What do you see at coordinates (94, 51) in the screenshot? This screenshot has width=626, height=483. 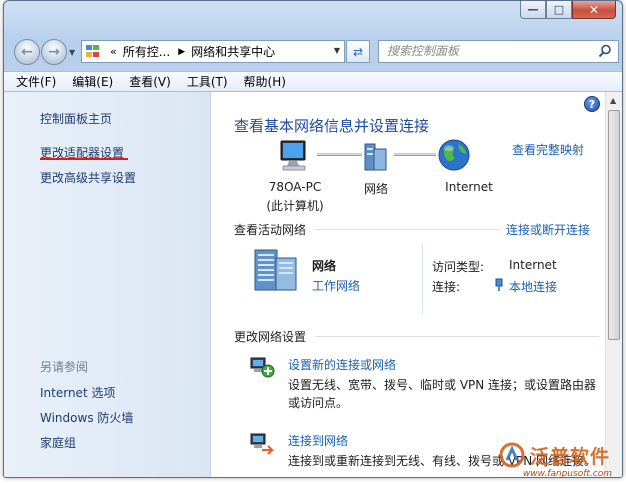 I see `control-panel-icon` at bounding box center [94, 51].